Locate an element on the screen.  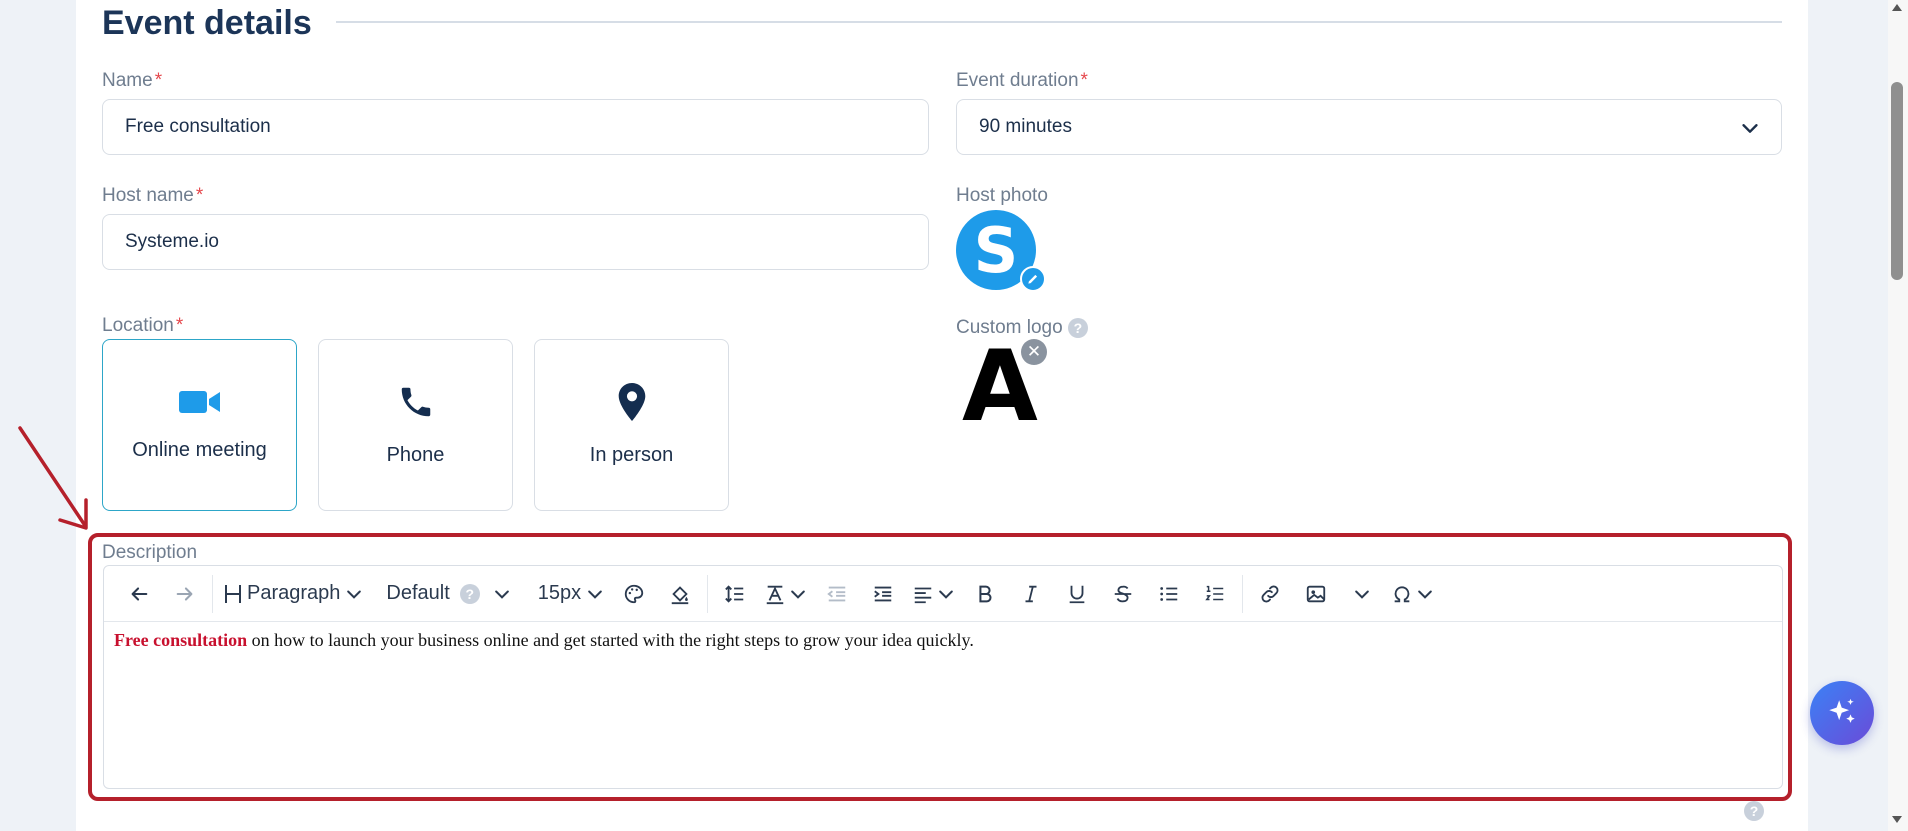
location-option-in-person: In person is located at coordinates (631, 425).